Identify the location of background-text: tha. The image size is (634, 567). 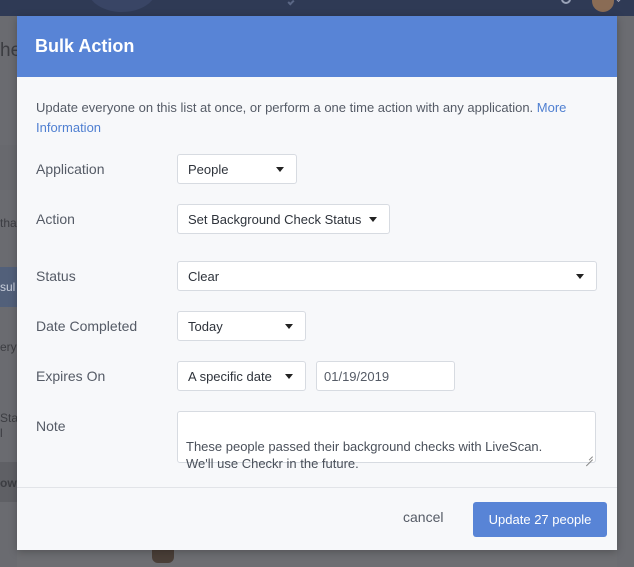
(8, 223).